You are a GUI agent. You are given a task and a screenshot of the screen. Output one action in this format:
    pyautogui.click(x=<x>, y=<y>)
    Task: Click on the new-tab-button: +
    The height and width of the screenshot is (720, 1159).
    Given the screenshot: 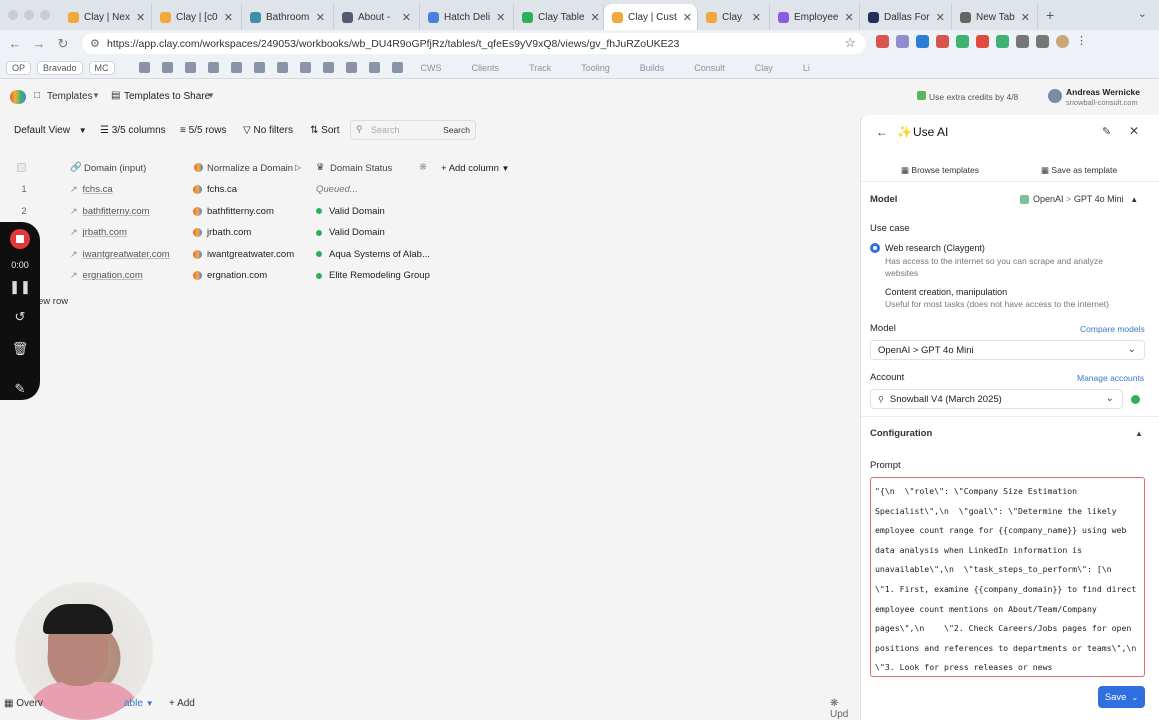 What is the action you would take?
    pyautogui.click(x=1050, y=15)
    